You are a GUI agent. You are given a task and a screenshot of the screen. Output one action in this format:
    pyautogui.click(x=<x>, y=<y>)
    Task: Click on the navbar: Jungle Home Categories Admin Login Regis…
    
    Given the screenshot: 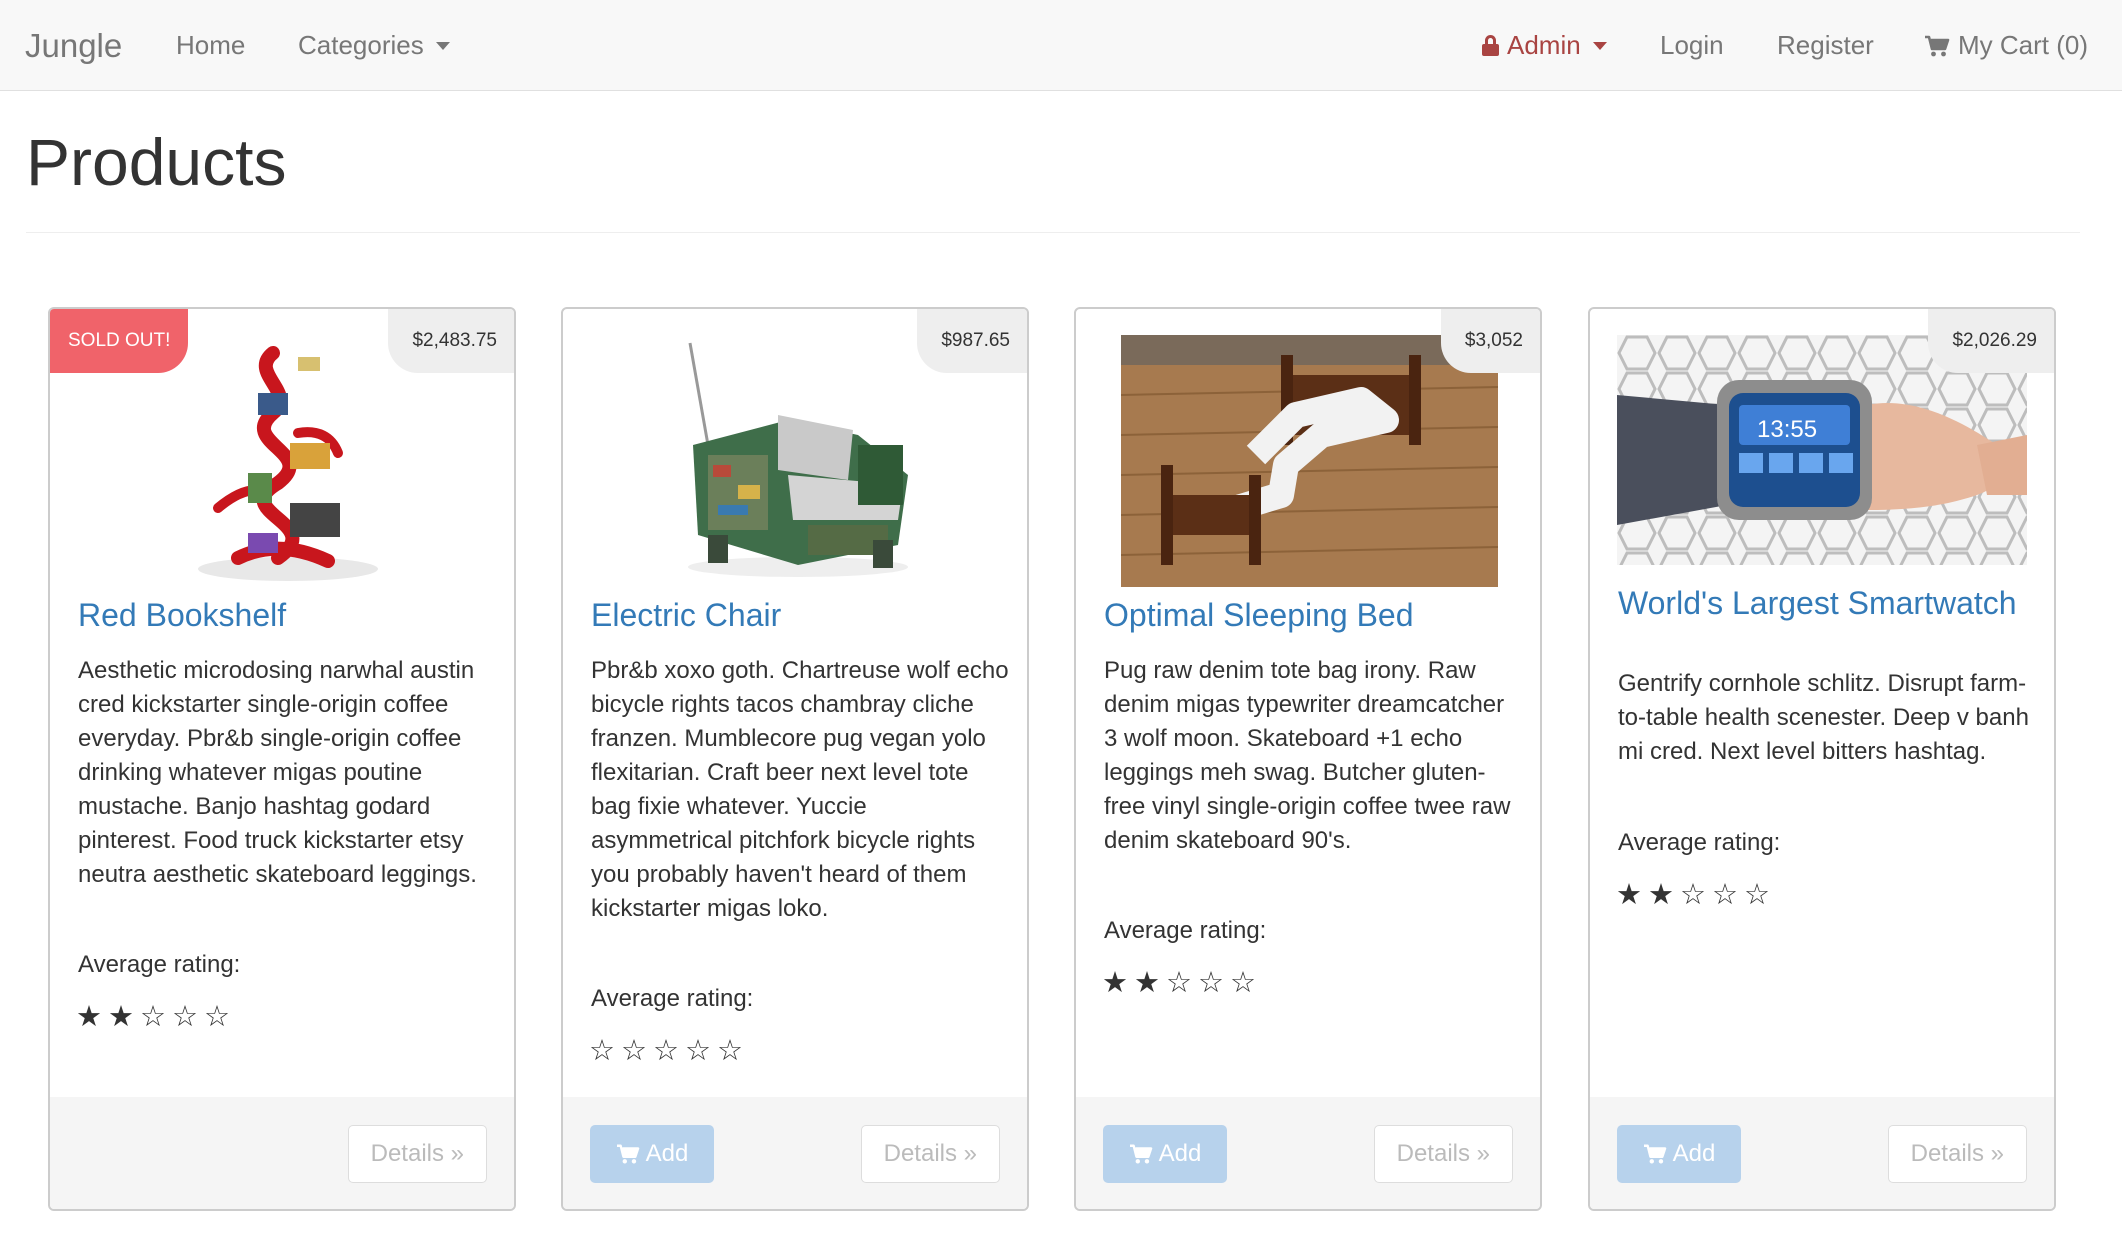 What is the action you would take?
    pyautogui.click(x=1061, y=45)
    